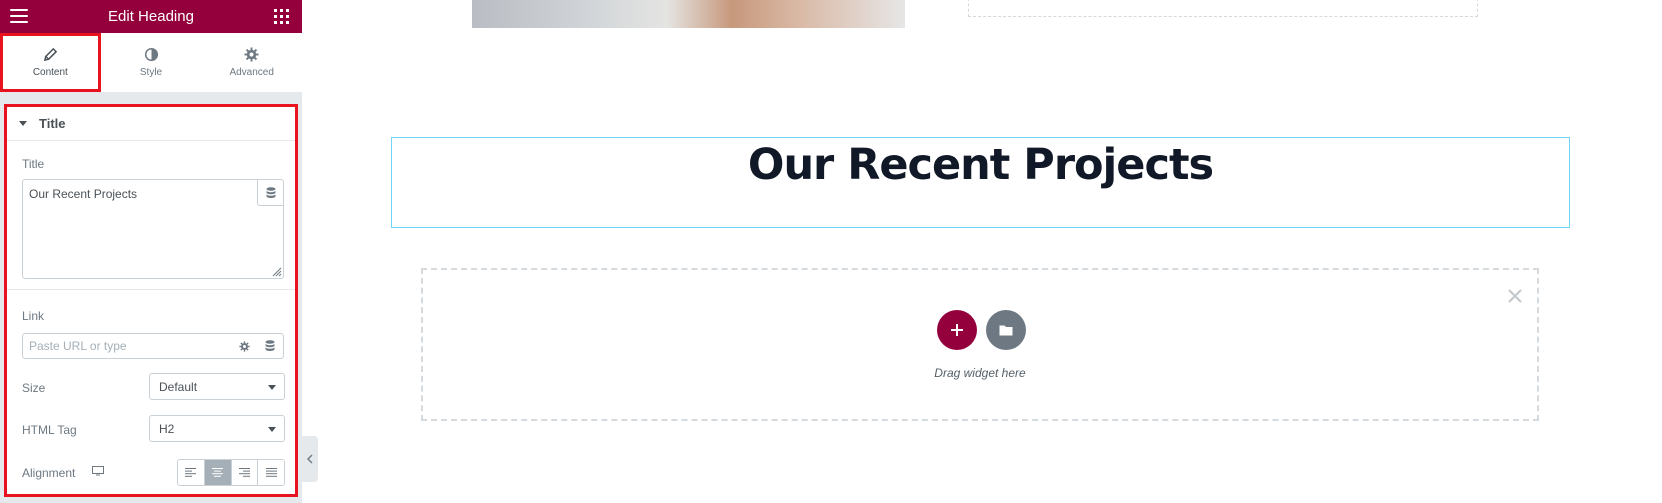  I want to click on section-title: Title, so click(52, 123).